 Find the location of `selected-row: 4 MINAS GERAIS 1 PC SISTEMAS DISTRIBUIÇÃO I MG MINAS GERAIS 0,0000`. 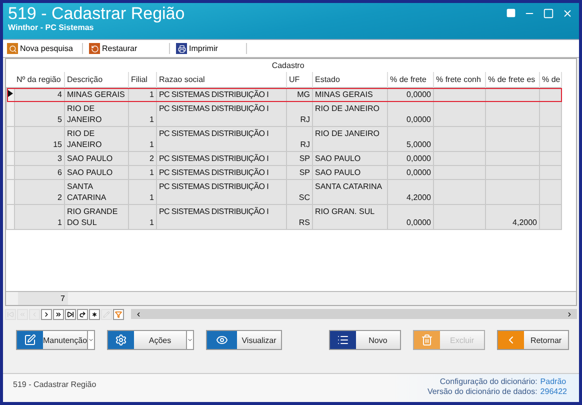

selected-row: 4 MINAS GERAIS 1 PC SISTEMAS DISTRIBUIÇÃO I MG MINAS GERAIS 0,0000 is located at coordinates (284, 95).